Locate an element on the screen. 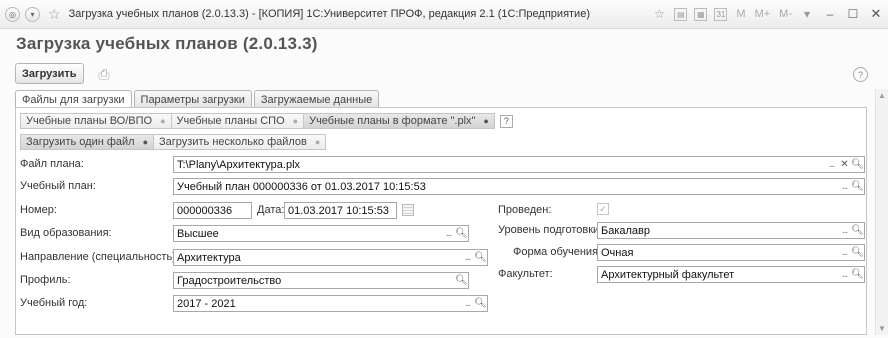 The image size is (888, 338). file-field: T:\Plany\Архитектура.plx ... ✕ 🔍︎ is located at coordinates (519, 164).